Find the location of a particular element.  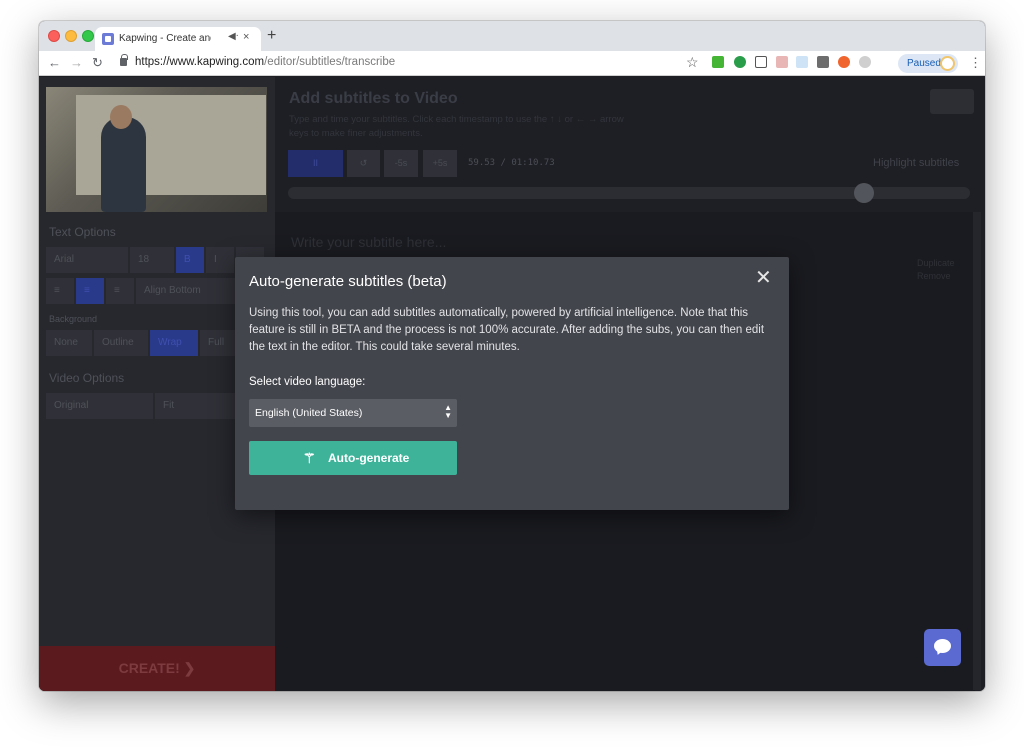

browser-menu-icon: ⋮ is located at coordinates (975, 63).